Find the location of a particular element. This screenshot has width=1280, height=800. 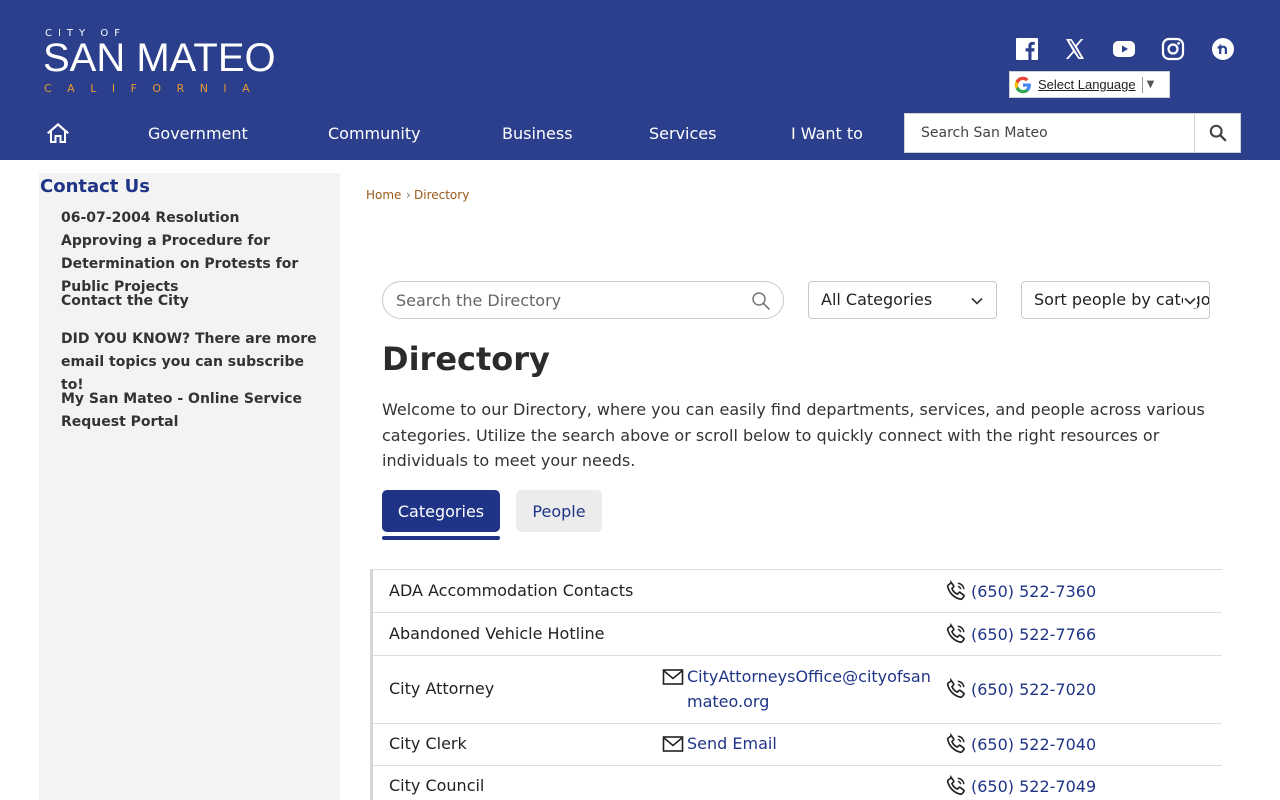

phone-link: (650) 522-7766 is located at coordinates (1020, 634).